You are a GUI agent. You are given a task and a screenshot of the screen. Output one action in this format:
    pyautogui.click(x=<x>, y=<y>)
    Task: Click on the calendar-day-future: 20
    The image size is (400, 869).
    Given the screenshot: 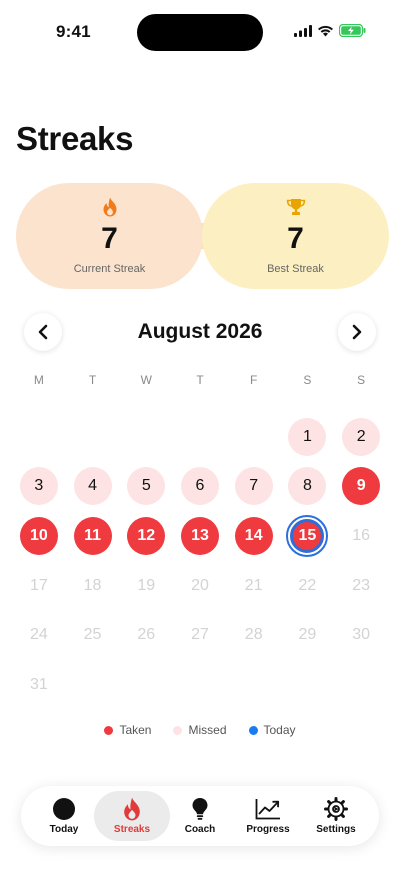 What is the action you would take?
    pyautogui.click(x=200, y=585)
    